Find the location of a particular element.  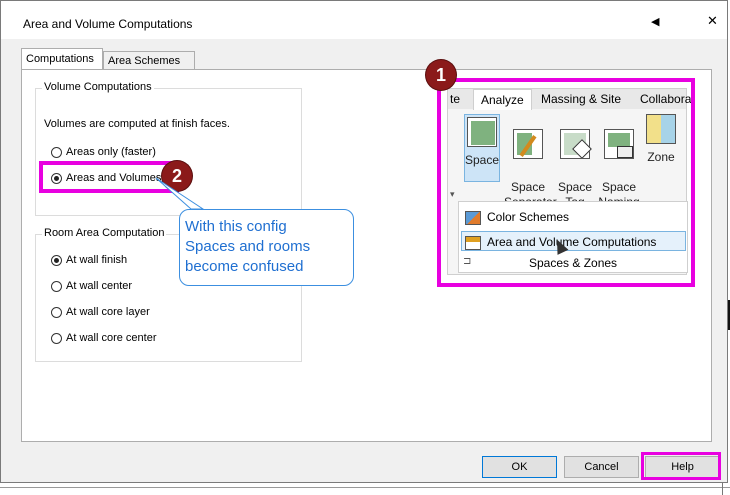

title-bar: Area and Volume Computations ◀ ✕ is located at coordinates (364, 20).